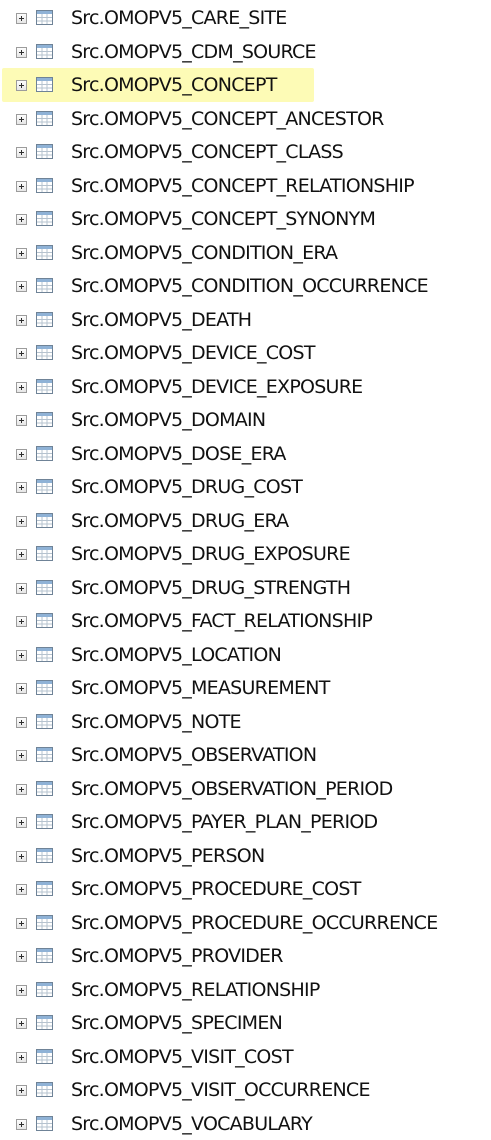 This screenshot has width=491, height=1140. Describe the element at coordinates (182, 1057) in the screenshot. I see `tree-node-label: Src.OMOPV5_VISIT_COST` at that location.